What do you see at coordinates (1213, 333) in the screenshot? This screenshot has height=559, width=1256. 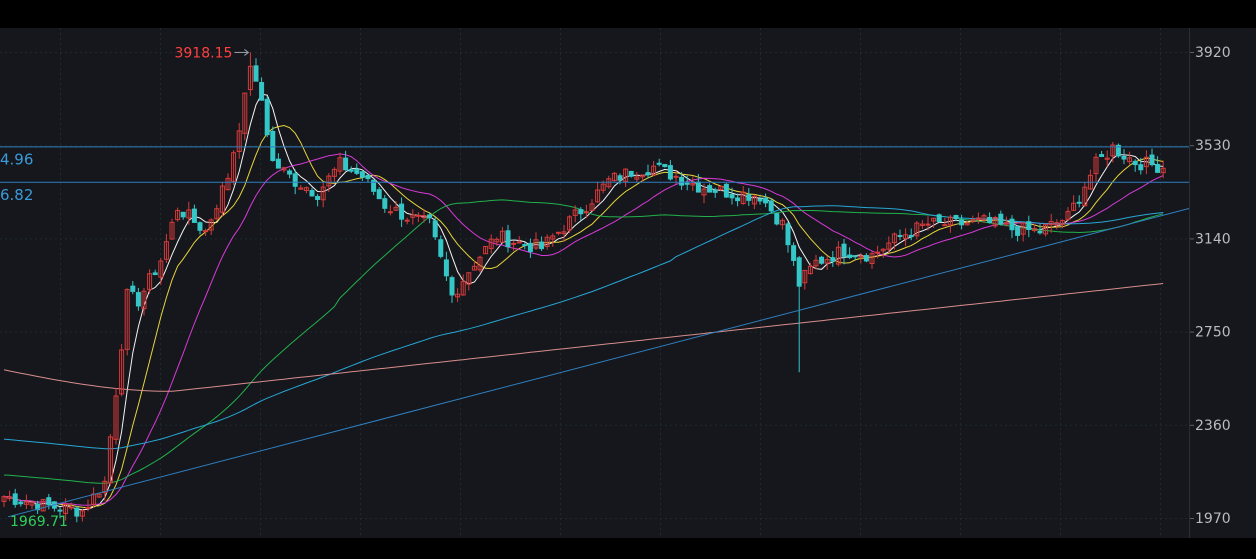 I see `y-tick-label: 2750` at bounding box center [1213, 333].